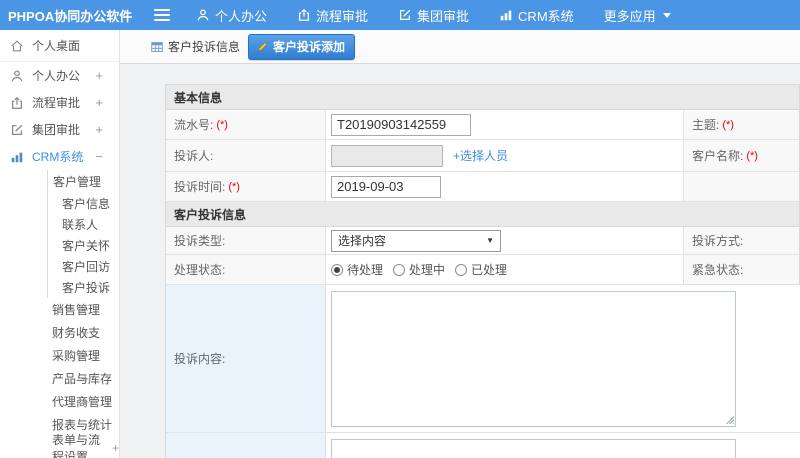  I want to click on sidebar-item-contacts: 联系人, so click(83, 224).